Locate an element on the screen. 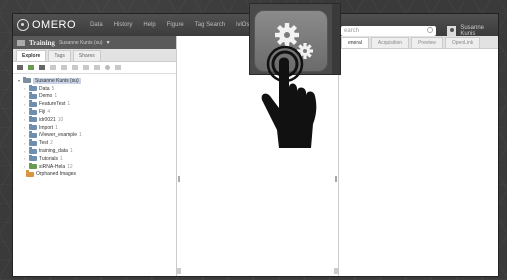 The width and height of the screenshot is (507, 280). project-label: Test is located at coordinates (44, 143).